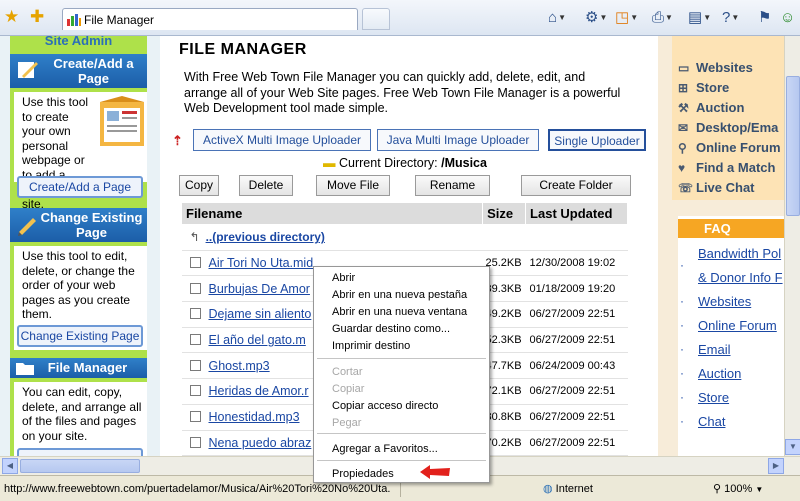 The image size is (800, 501). Describe the element at coordinates (363, 474) in the screenshot. I see `menu-item-properties: Propiedades` at that location.